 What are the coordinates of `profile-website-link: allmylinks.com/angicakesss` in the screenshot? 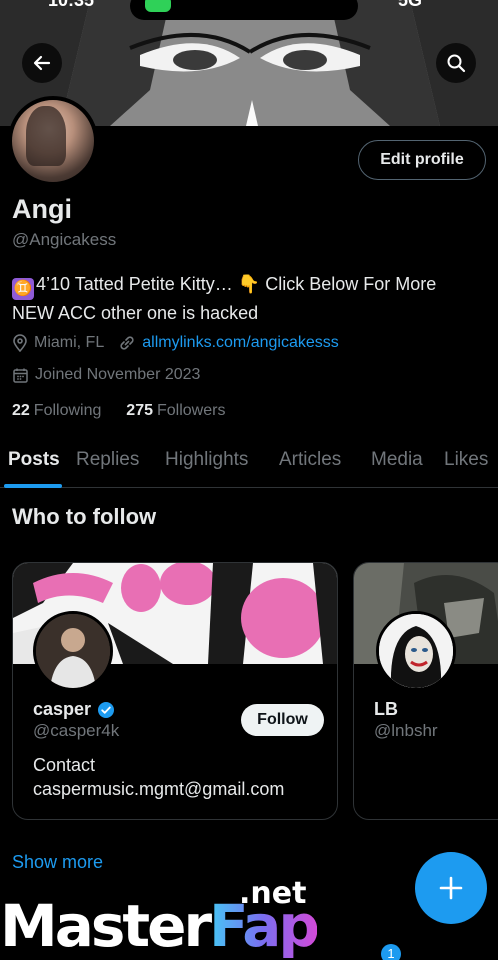 It's located at (240, 343).